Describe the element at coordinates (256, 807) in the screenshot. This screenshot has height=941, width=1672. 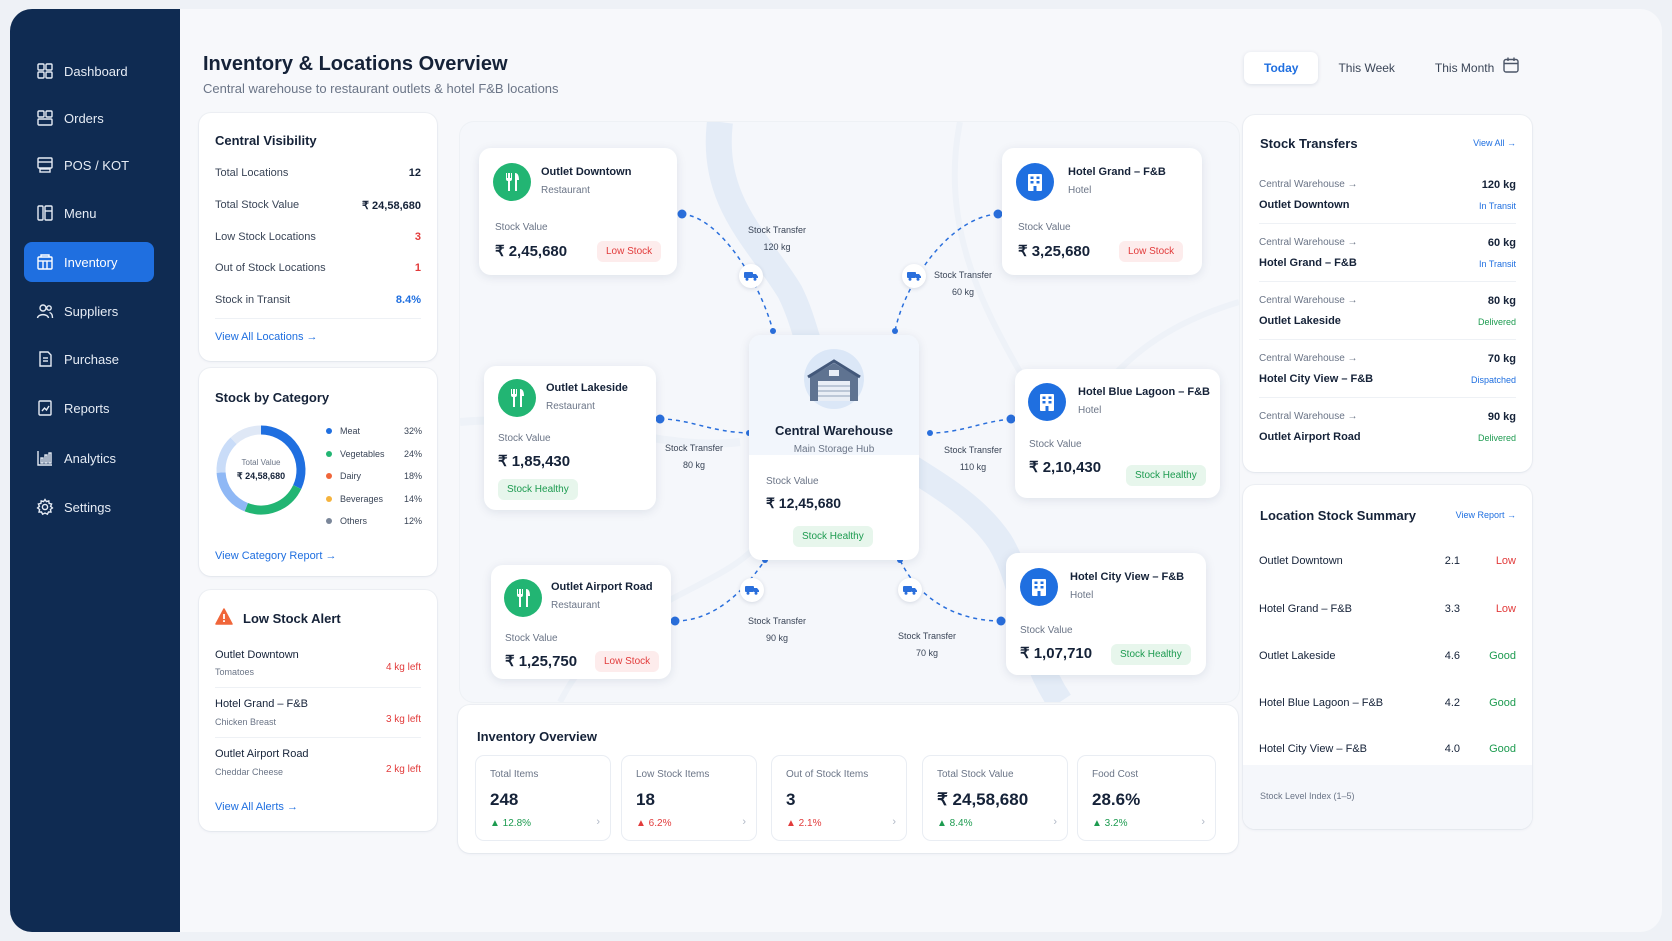
I see `view-all-alerts-link: View All Alerts →` at that location.